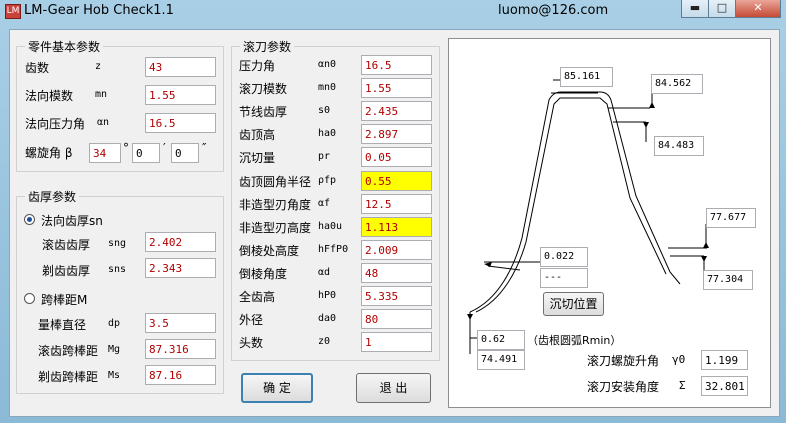 Image resolution: width=786 pixels, height=423 pixels. Describe the element at coordinates (72, 220) in the screenshot. I see `normal-thickness-option: 法向齿厚sn` at that location.